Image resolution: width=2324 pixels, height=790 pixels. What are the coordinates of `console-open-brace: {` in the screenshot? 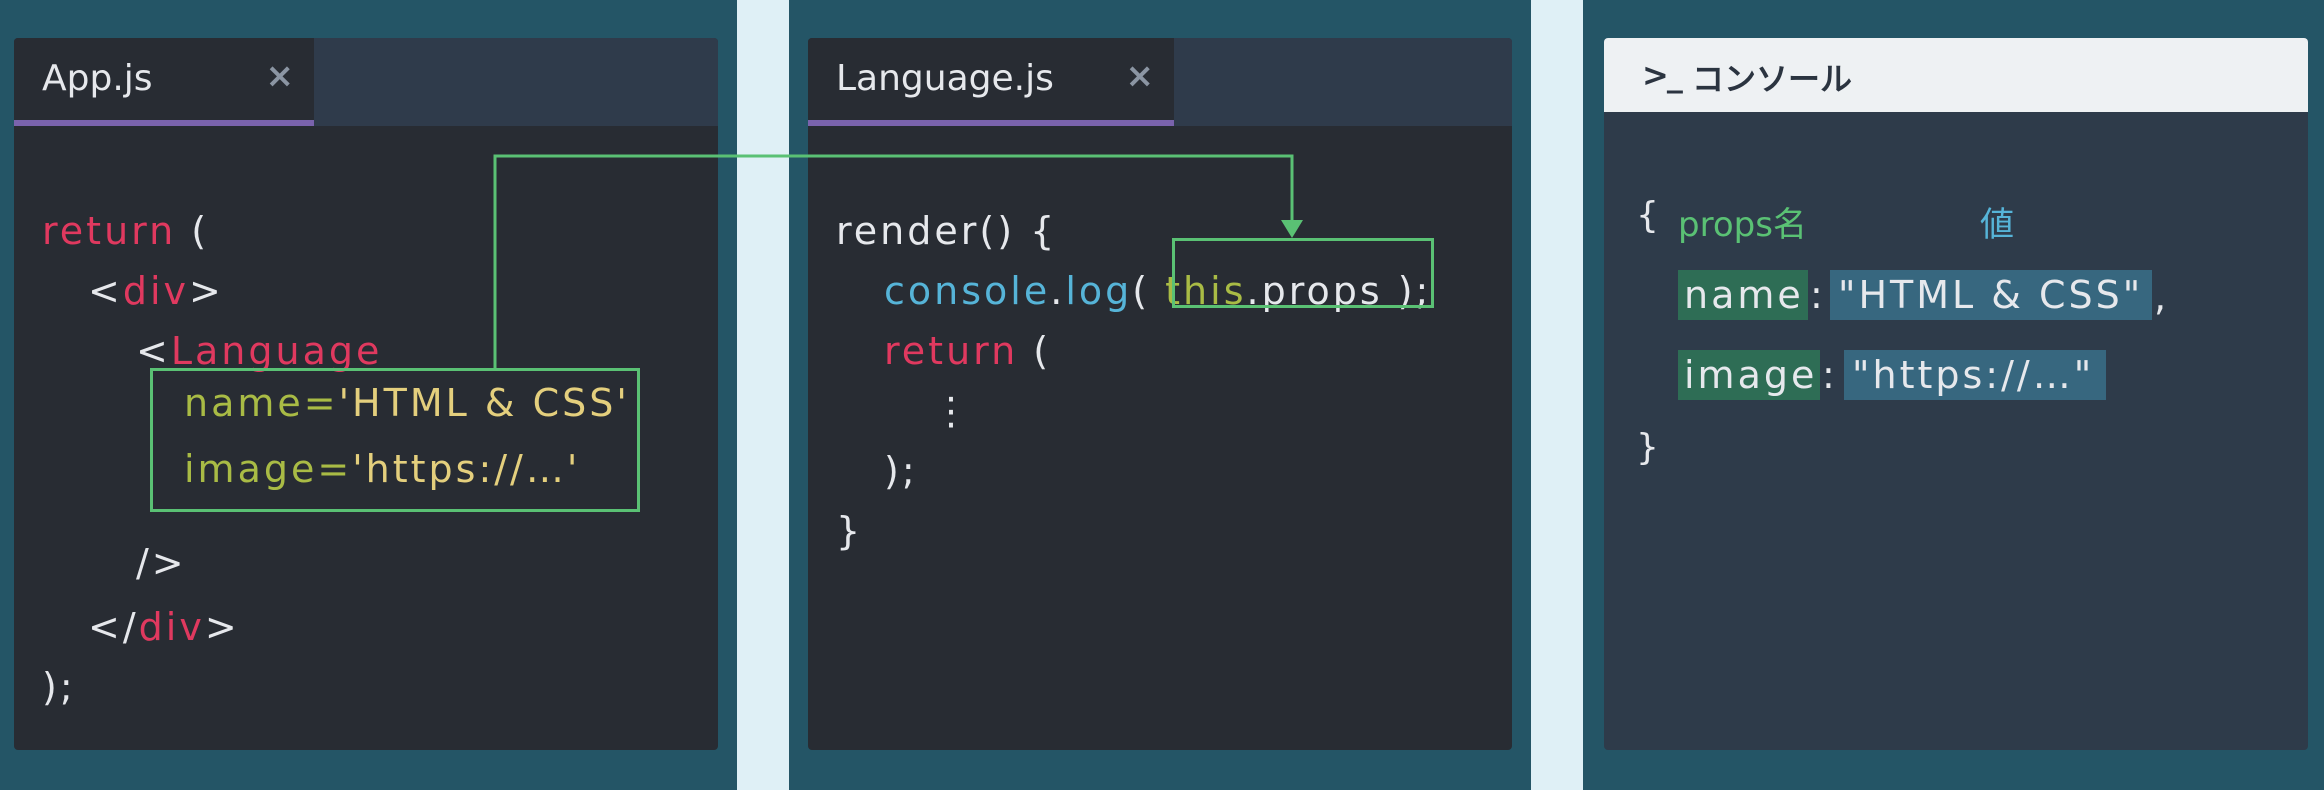 It's located at (1649, 215).